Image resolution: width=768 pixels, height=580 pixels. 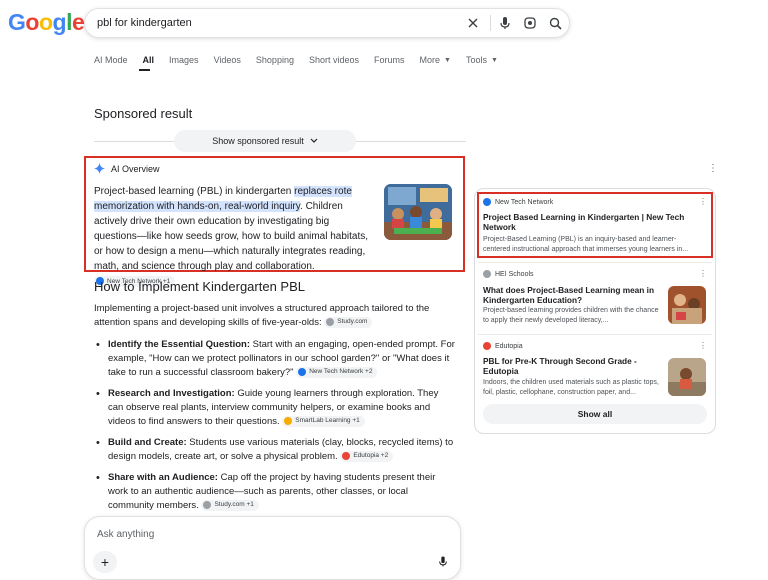 I want to click on tab-ai-mode: AI Mode, so click(x=111, y=60).